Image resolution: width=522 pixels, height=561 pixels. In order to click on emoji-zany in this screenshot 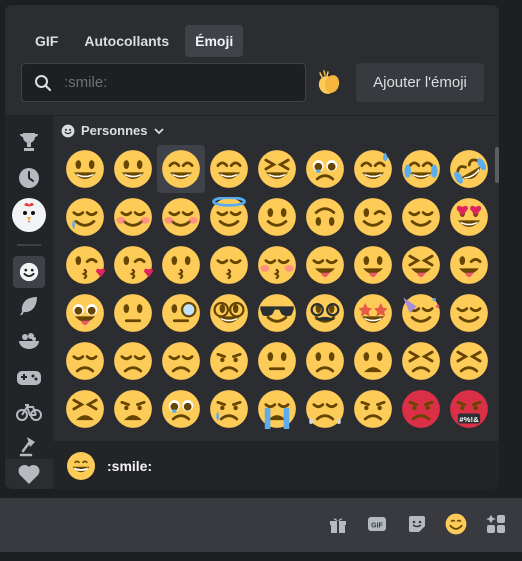, I will do `click(85, 313)`.